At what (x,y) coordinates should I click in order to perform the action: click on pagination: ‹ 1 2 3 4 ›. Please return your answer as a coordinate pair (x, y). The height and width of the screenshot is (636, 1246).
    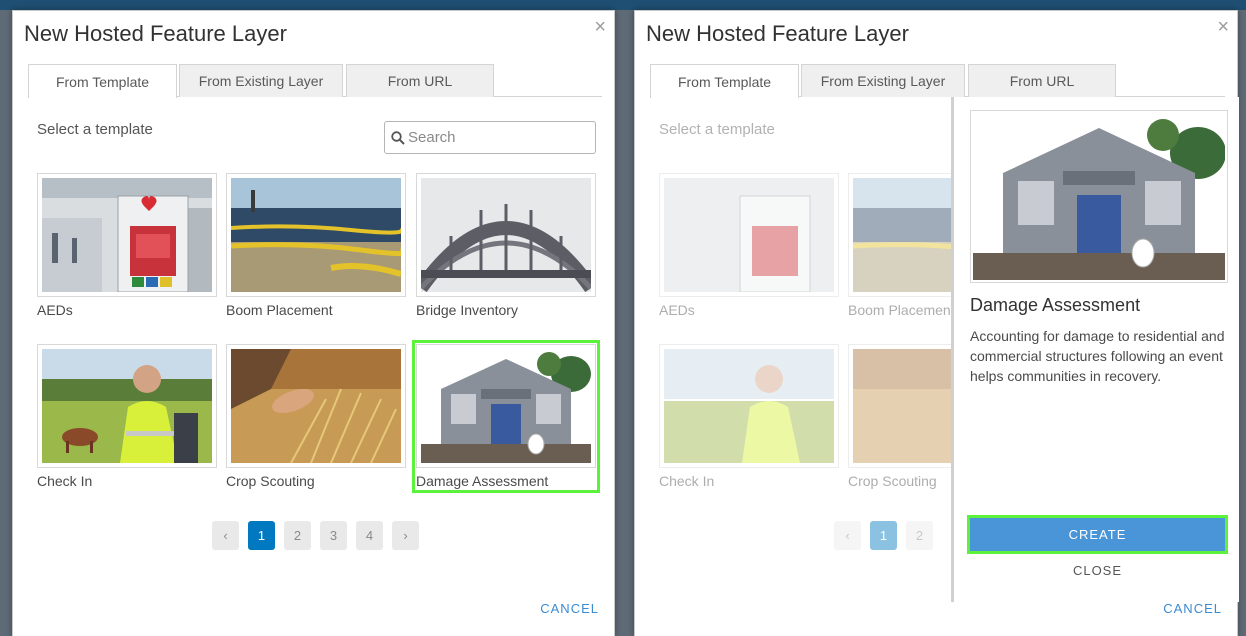
    Looking at the image, I should click on (315, 535).